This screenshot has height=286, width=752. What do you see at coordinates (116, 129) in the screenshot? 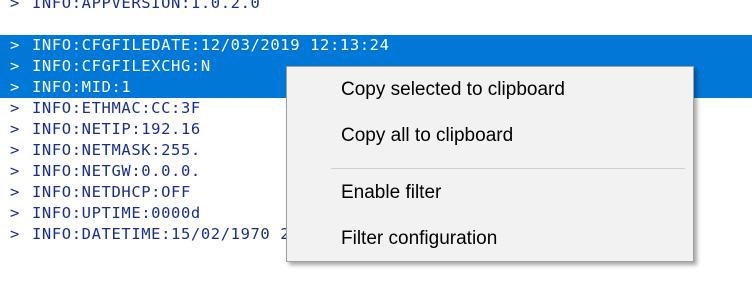
I see `log-line-text: INFO:NETIP:192.16` at bounding box center [116, 129].